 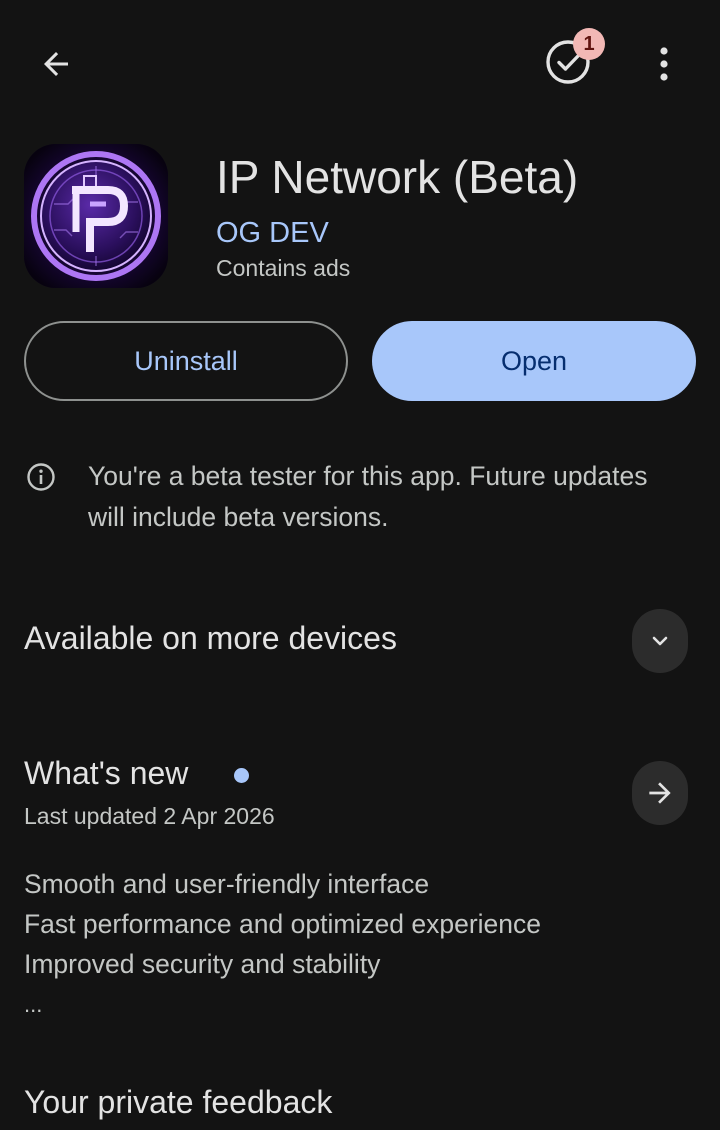 What do you see at coordinates (272, 233) in the screenshot?
I see `developer-link: OG DEV` at bounding box center [272, 233].